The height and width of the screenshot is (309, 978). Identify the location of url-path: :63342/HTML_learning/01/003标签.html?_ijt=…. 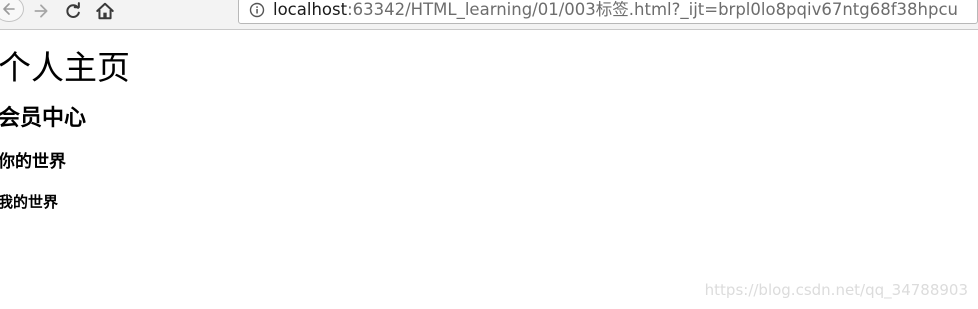
(653, 9).